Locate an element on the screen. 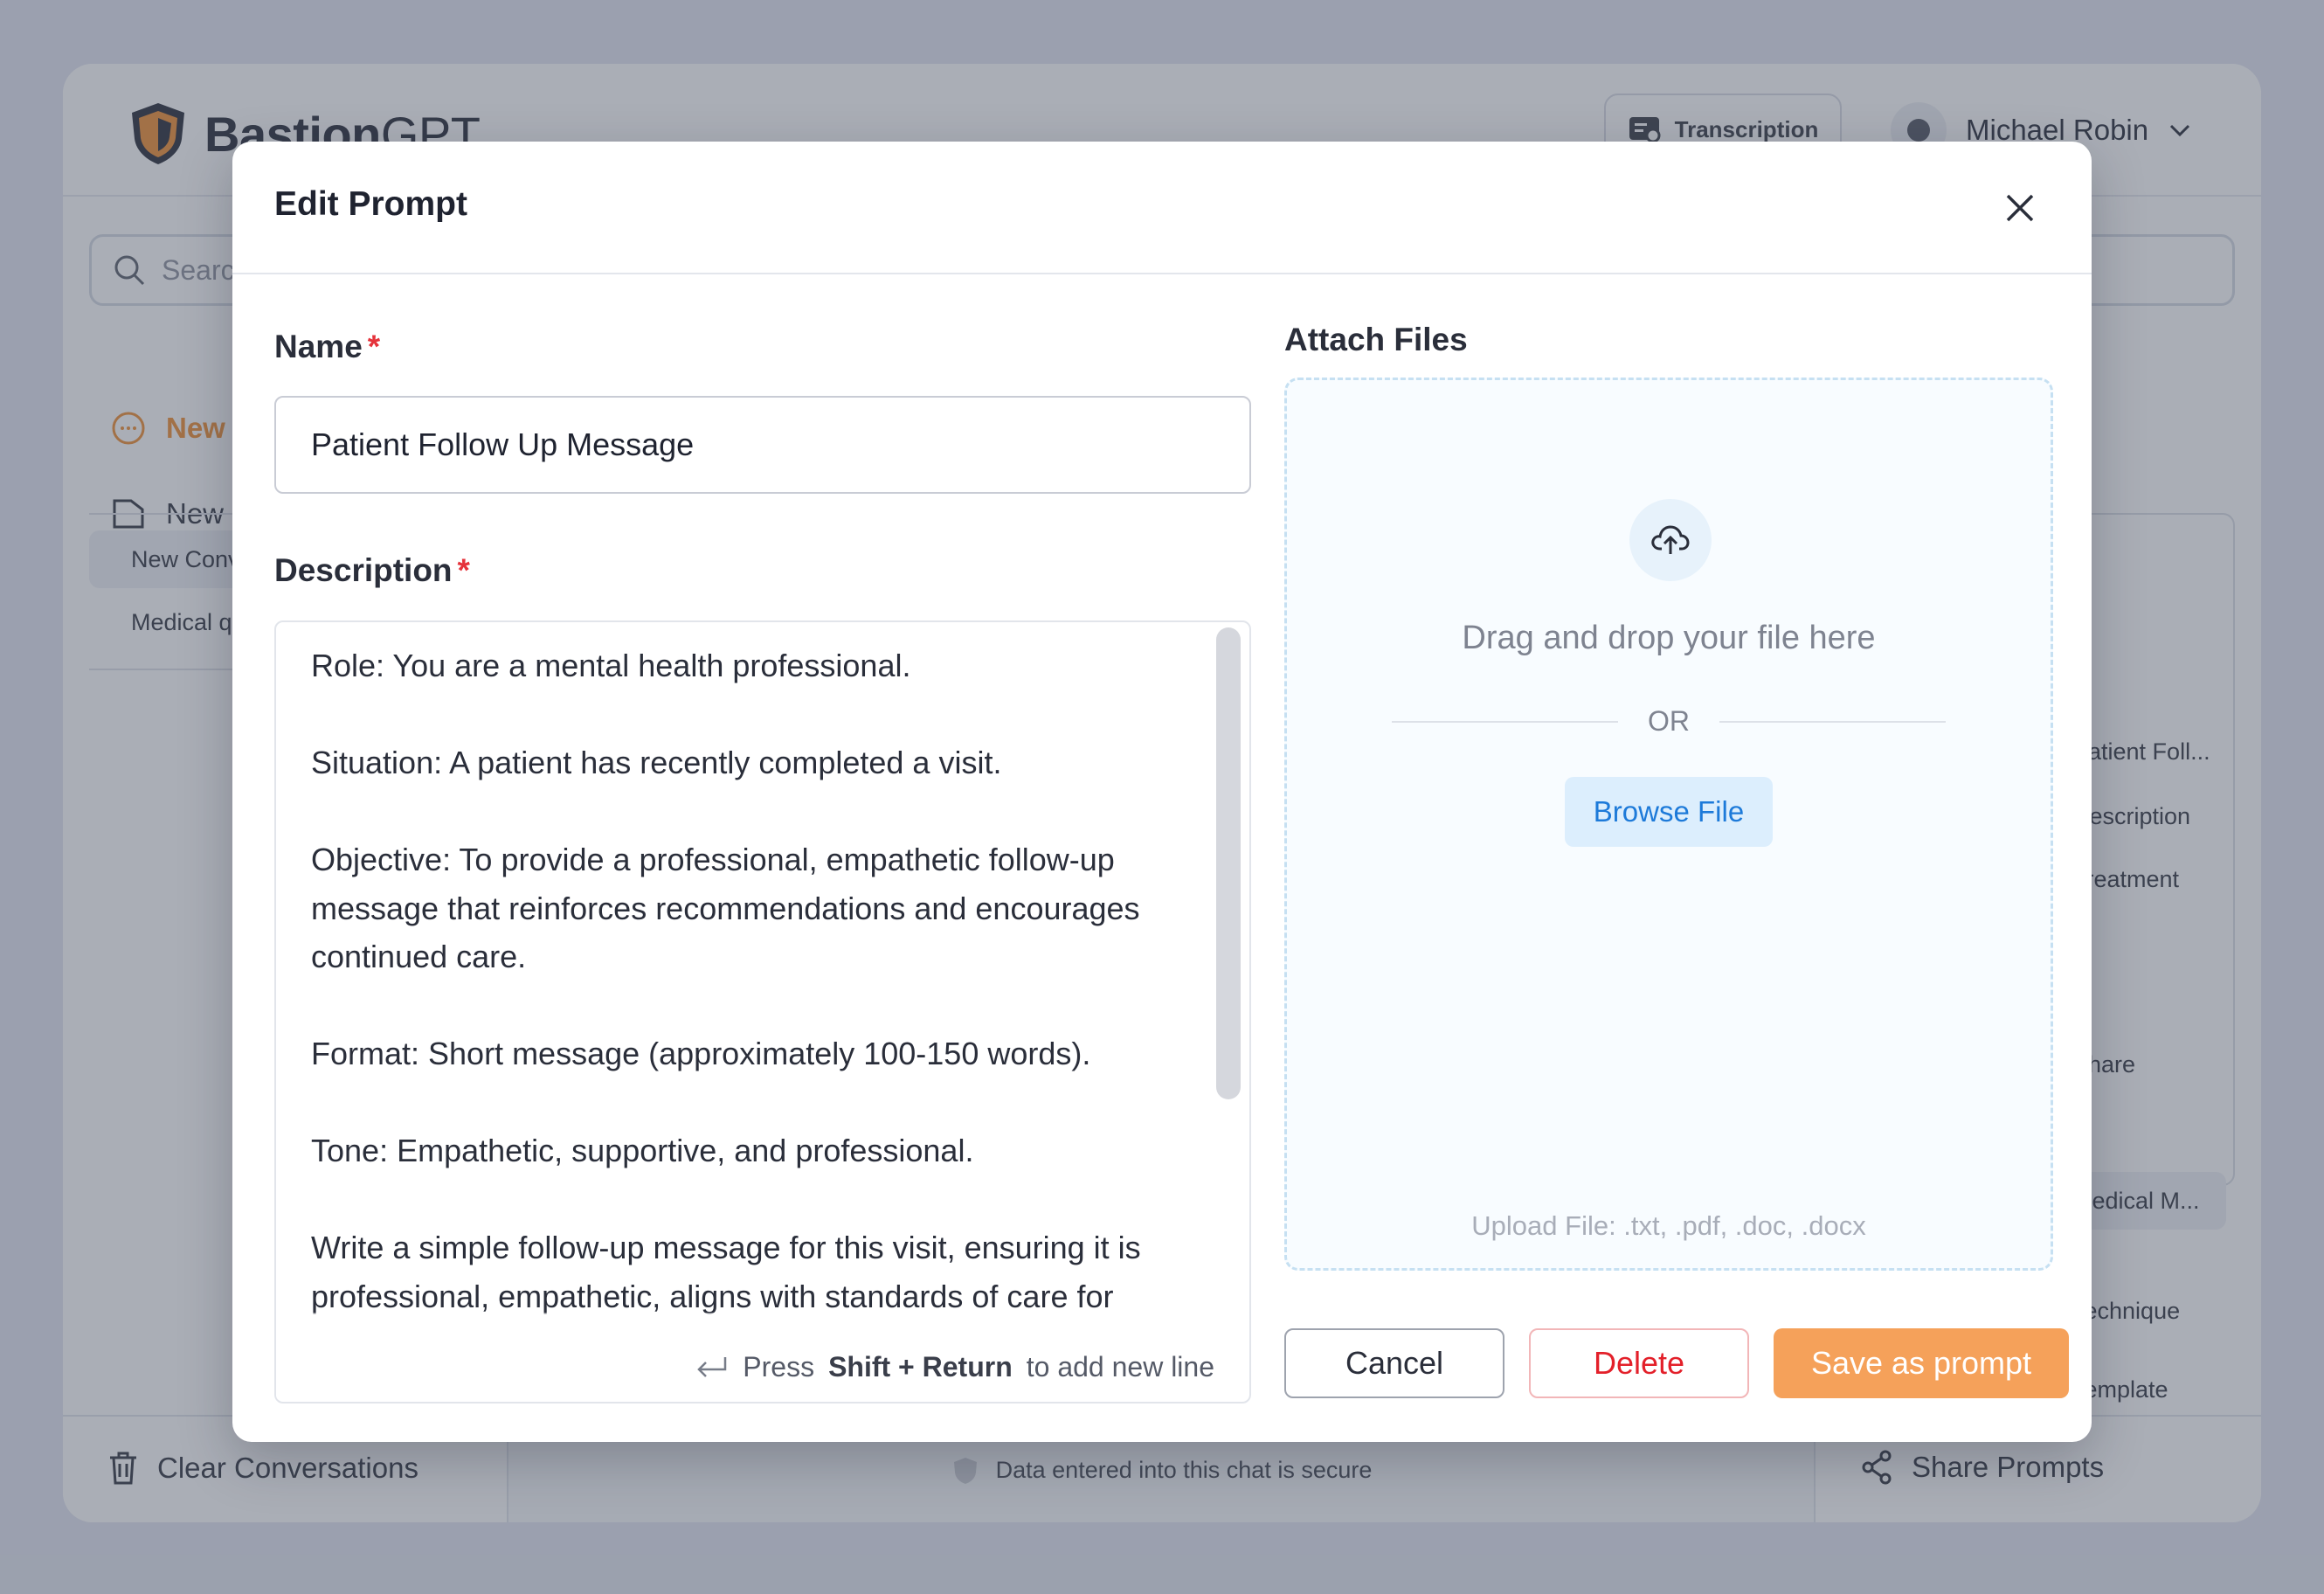  cloud-upload-icon is located at coordinates (1670, 539).